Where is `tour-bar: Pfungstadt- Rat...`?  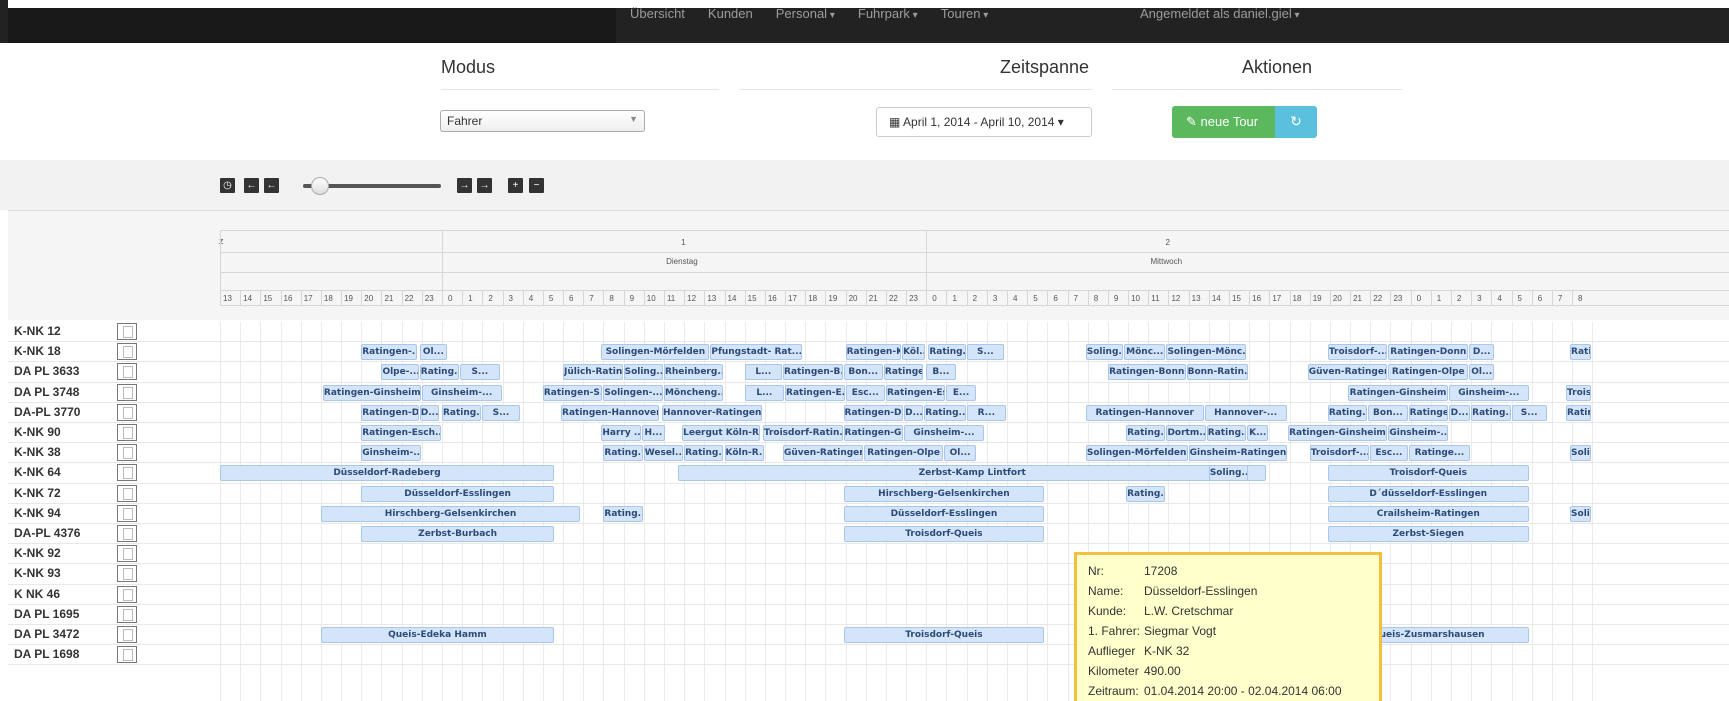
tour-bar: Pfungstadt- Rat... is located at coordinates (756, 352).